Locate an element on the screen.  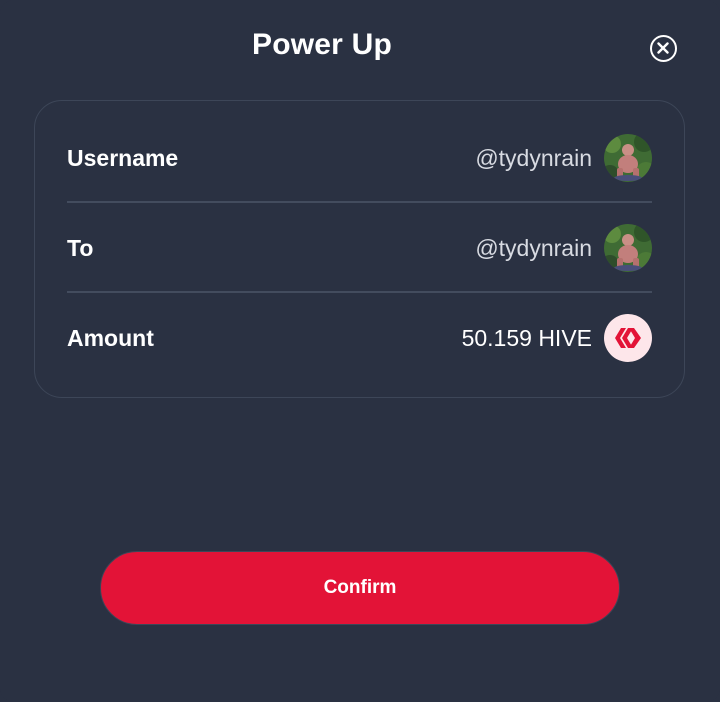
username-row: Username @tydynrain is located at coordinates (359, 158).